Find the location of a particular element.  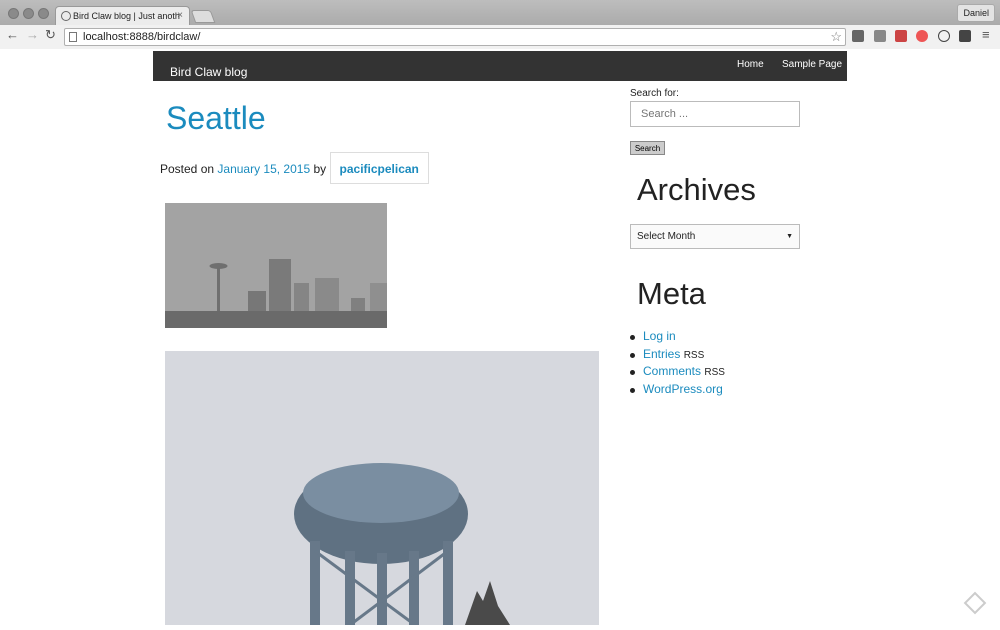

reload-icon: ↻ is located at coordinates (50, 35).